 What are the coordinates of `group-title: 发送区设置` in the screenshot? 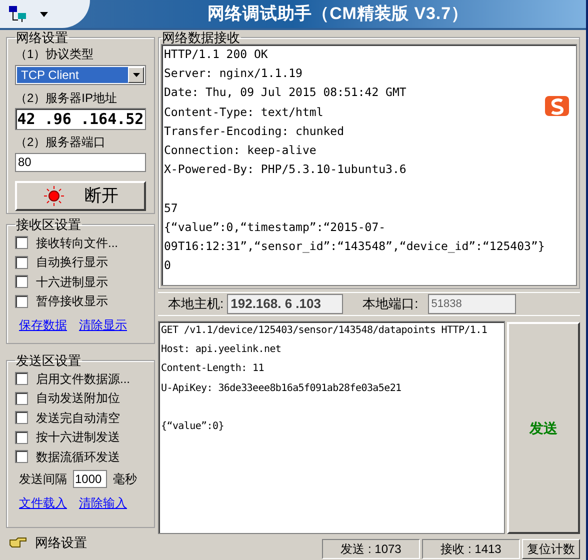 It's located at (48, 360).